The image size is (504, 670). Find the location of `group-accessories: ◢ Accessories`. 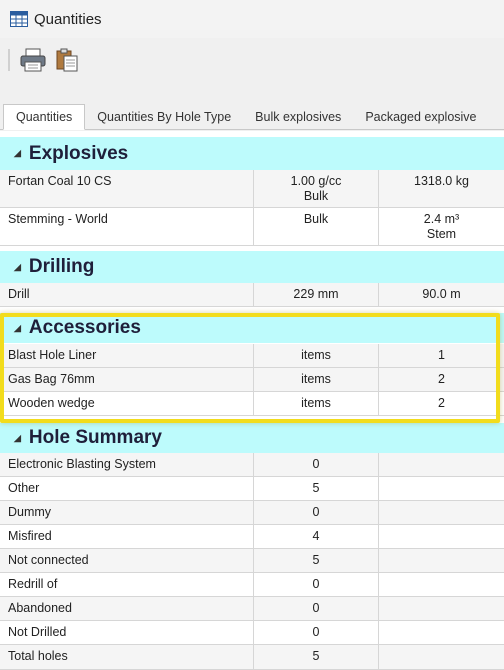

group-accessories: ◢ Accessories is located at coordinates (252, 328).